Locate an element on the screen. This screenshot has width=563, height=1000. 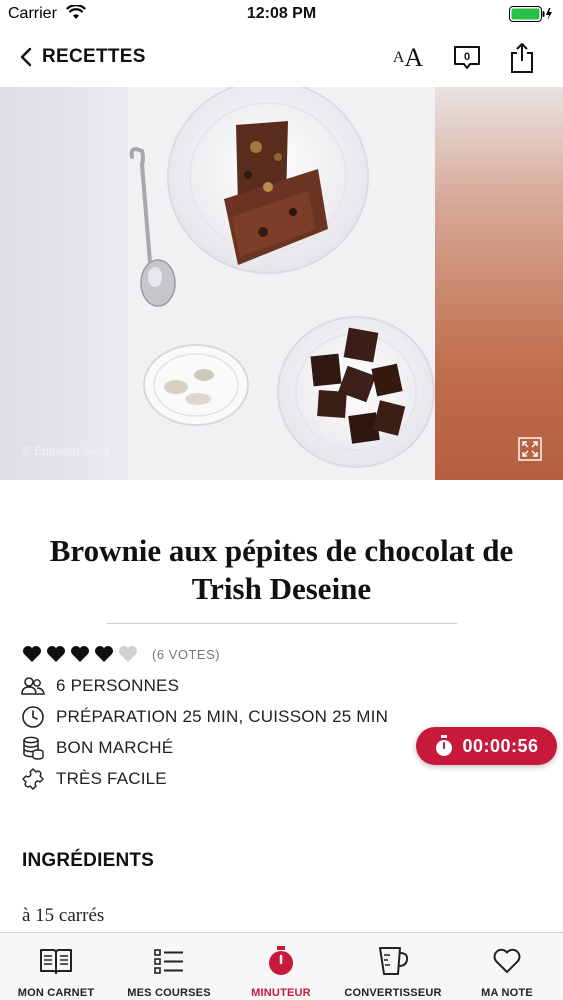
font-size-small-glyph: A is located at coordinates (398, 57).